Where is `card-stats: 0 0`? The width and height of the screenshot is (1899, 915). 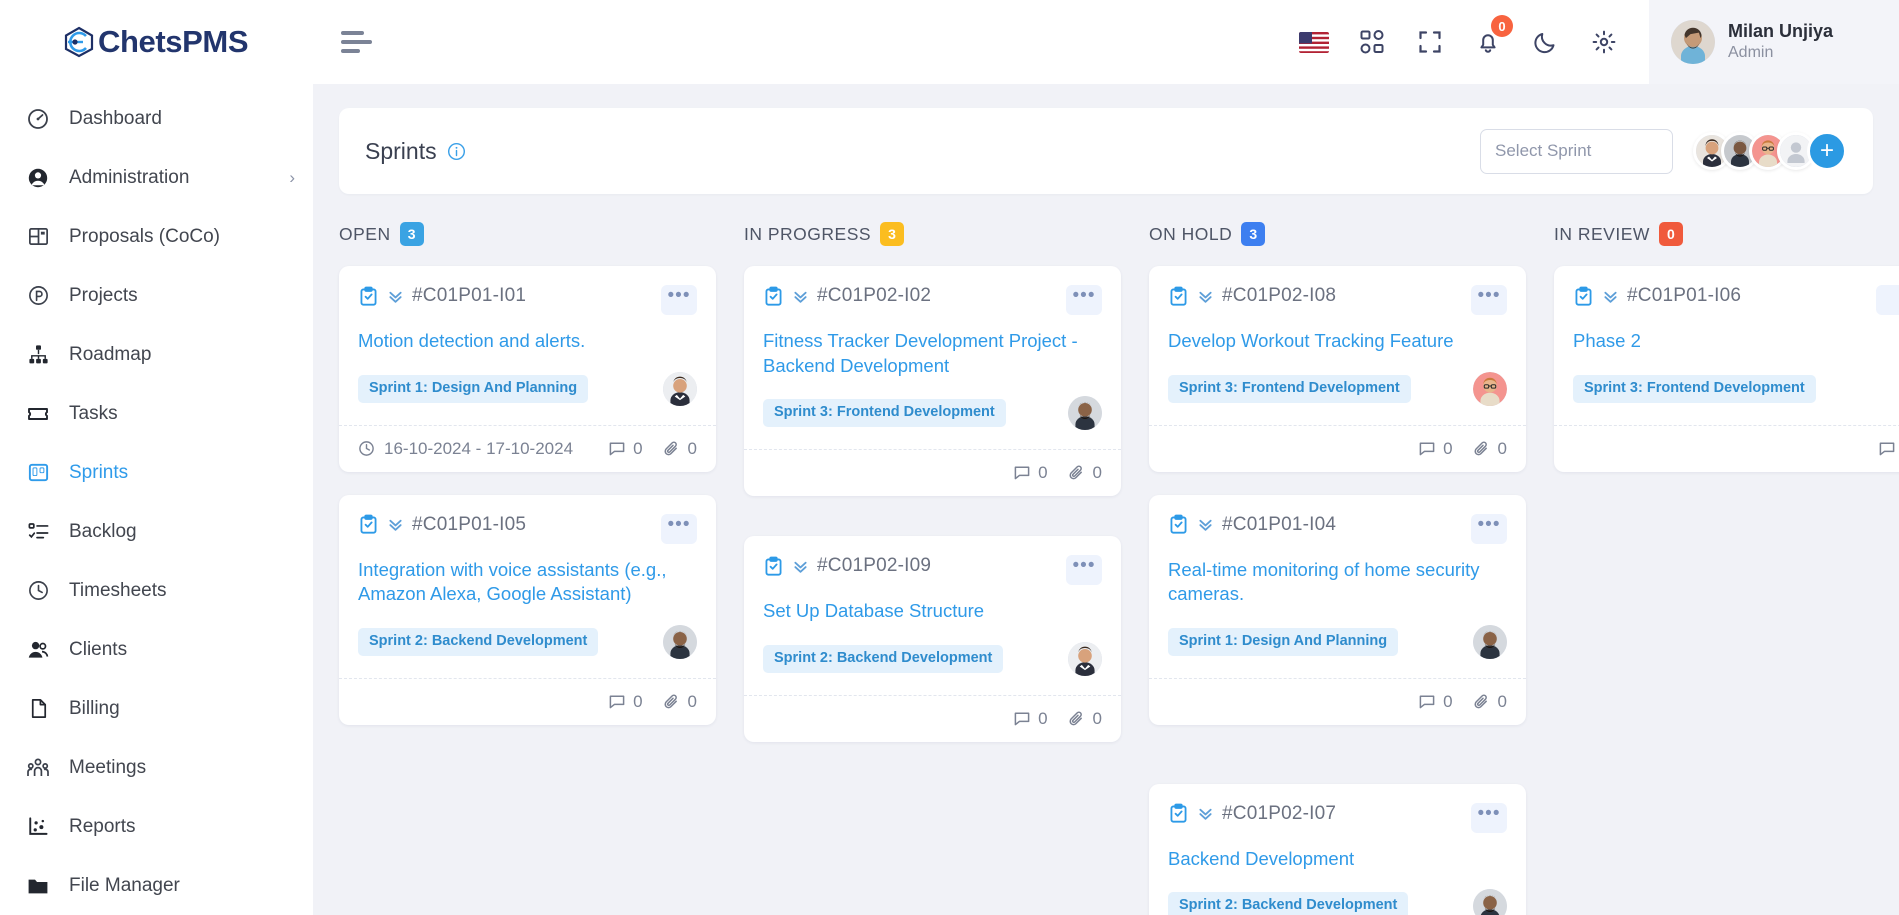 card-stats: 0 0 is located at coordinates (652, 449).